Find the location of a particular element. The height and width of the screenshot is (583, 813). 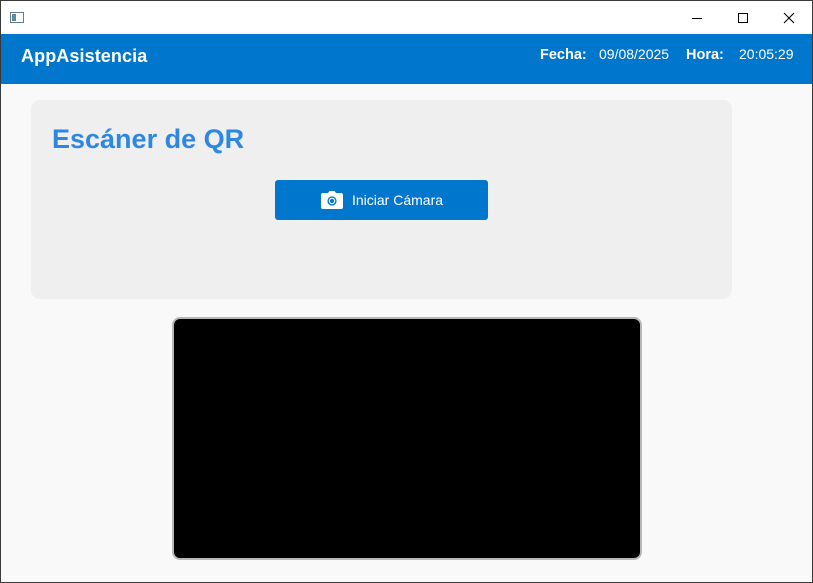

title-bar is located at coordinates (406, 17).